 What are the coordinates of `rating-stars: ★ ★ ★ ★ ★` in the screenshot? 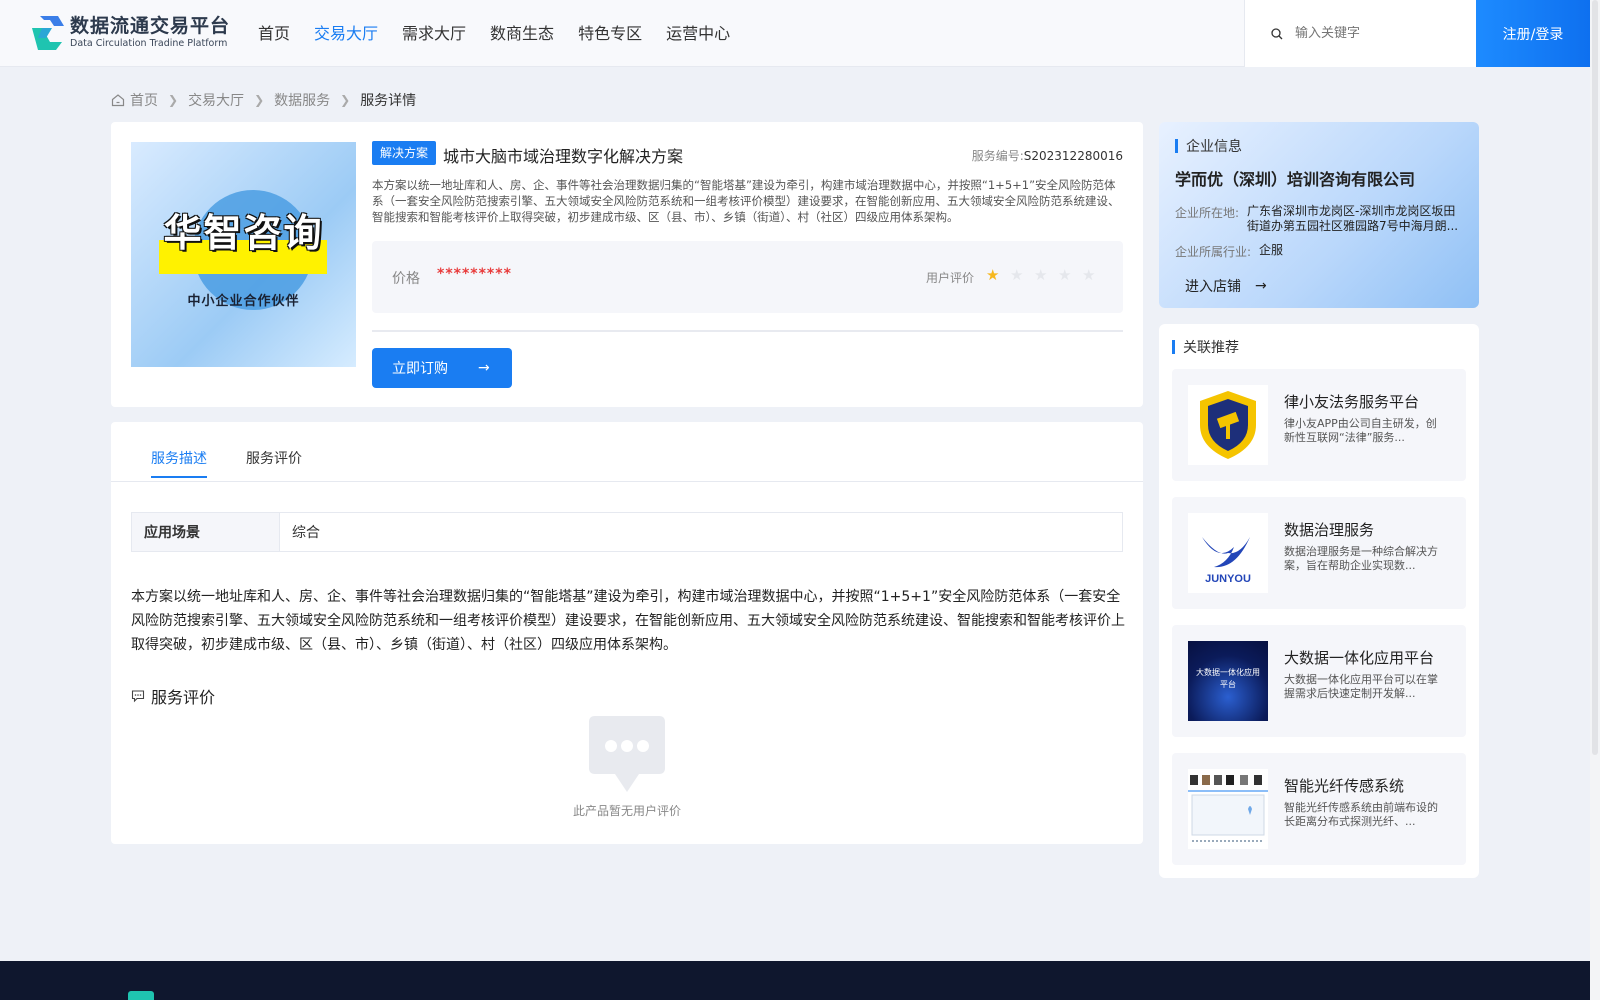 It's located at (1046, 275).